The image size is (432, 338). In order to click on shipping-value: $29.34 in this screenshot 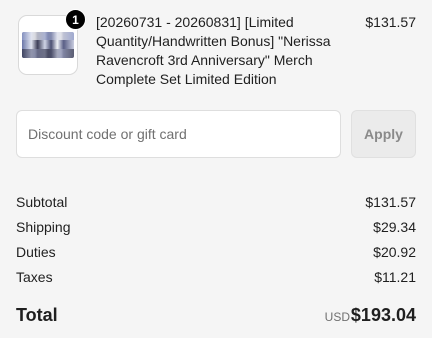, I will do `click(394, 227)`.